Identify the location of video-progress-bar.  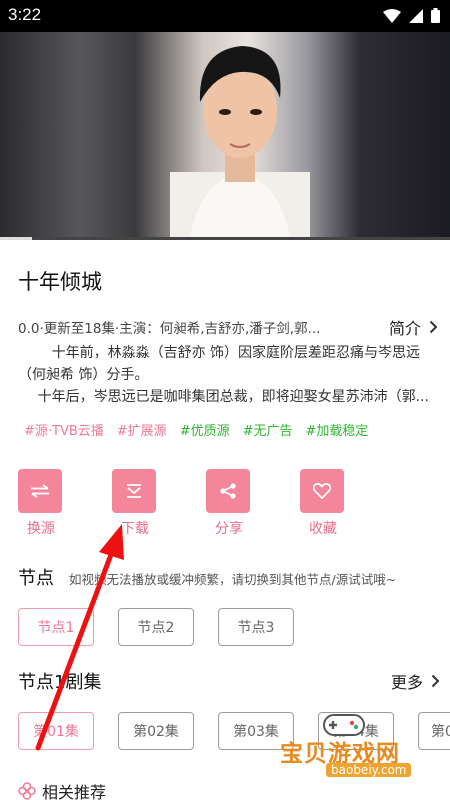
(225, 238).